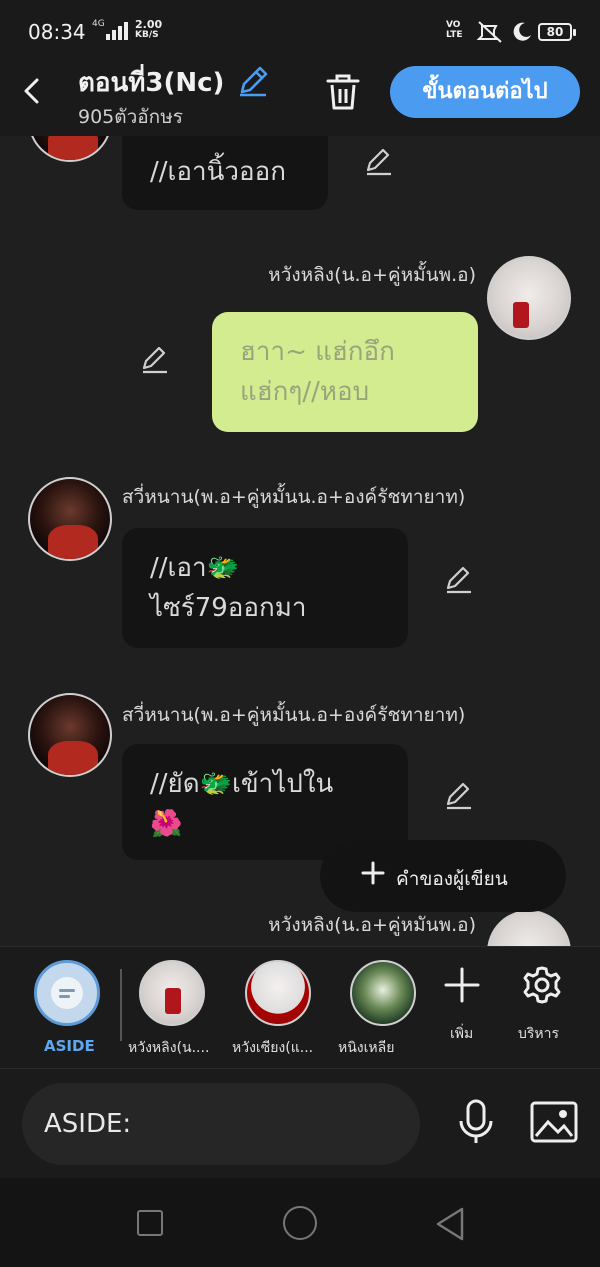 Image resolution: width=600 pixels, height=1267 pixels. What do you see at coordinates (151, 83) in the screenshot?
I see `episode-title: ตอนที่3(Nc)` at bounding box center [151, 83].